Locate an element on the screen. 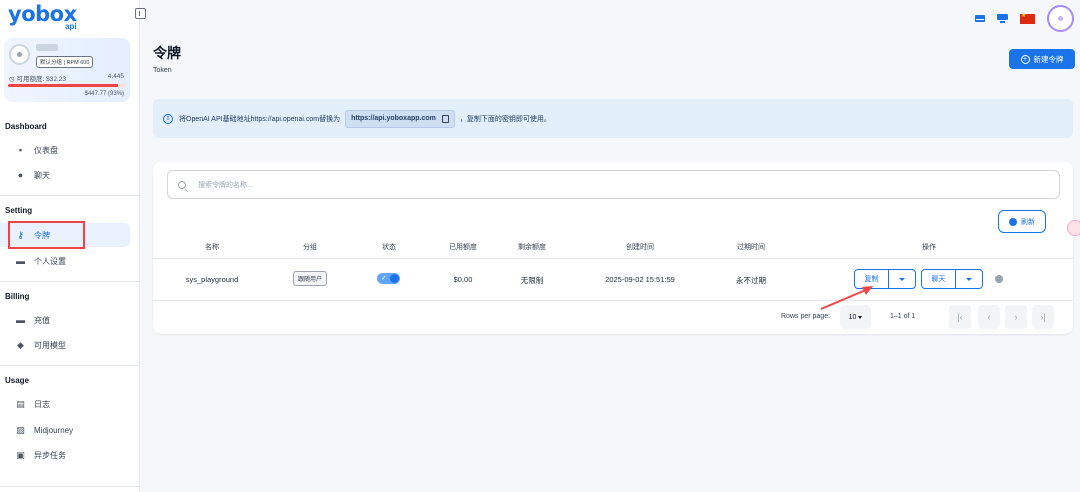 This screenshot has width=1080, height=492. api-url-chip: https://api.yoboxapp.com is located at coordinates (400, 118).